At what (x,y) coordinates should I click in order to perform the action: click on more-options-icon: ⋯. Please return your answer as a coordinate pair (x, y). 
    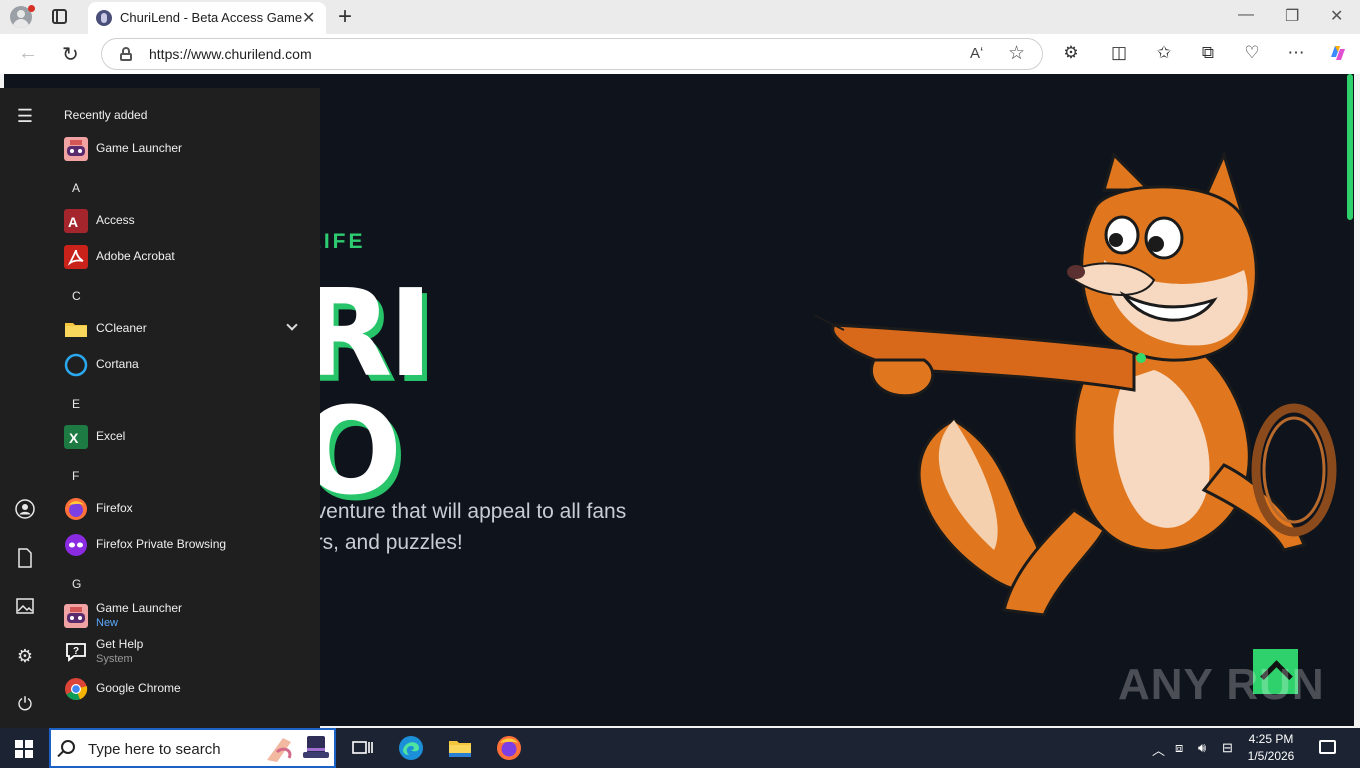
    Looking at the image, I should click on (1296, 53).